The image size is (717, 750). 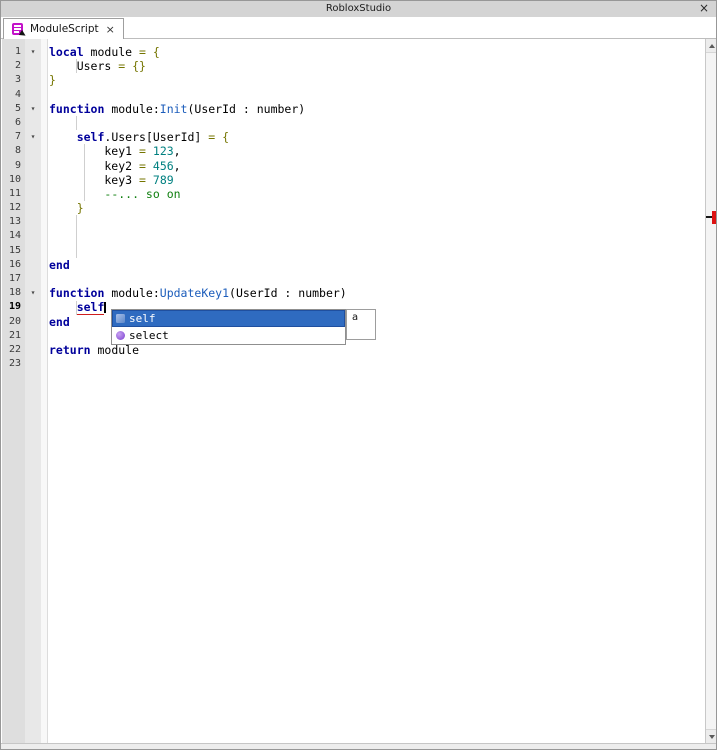 I want to click on scroll-down-button, so click(x=711, y=736).